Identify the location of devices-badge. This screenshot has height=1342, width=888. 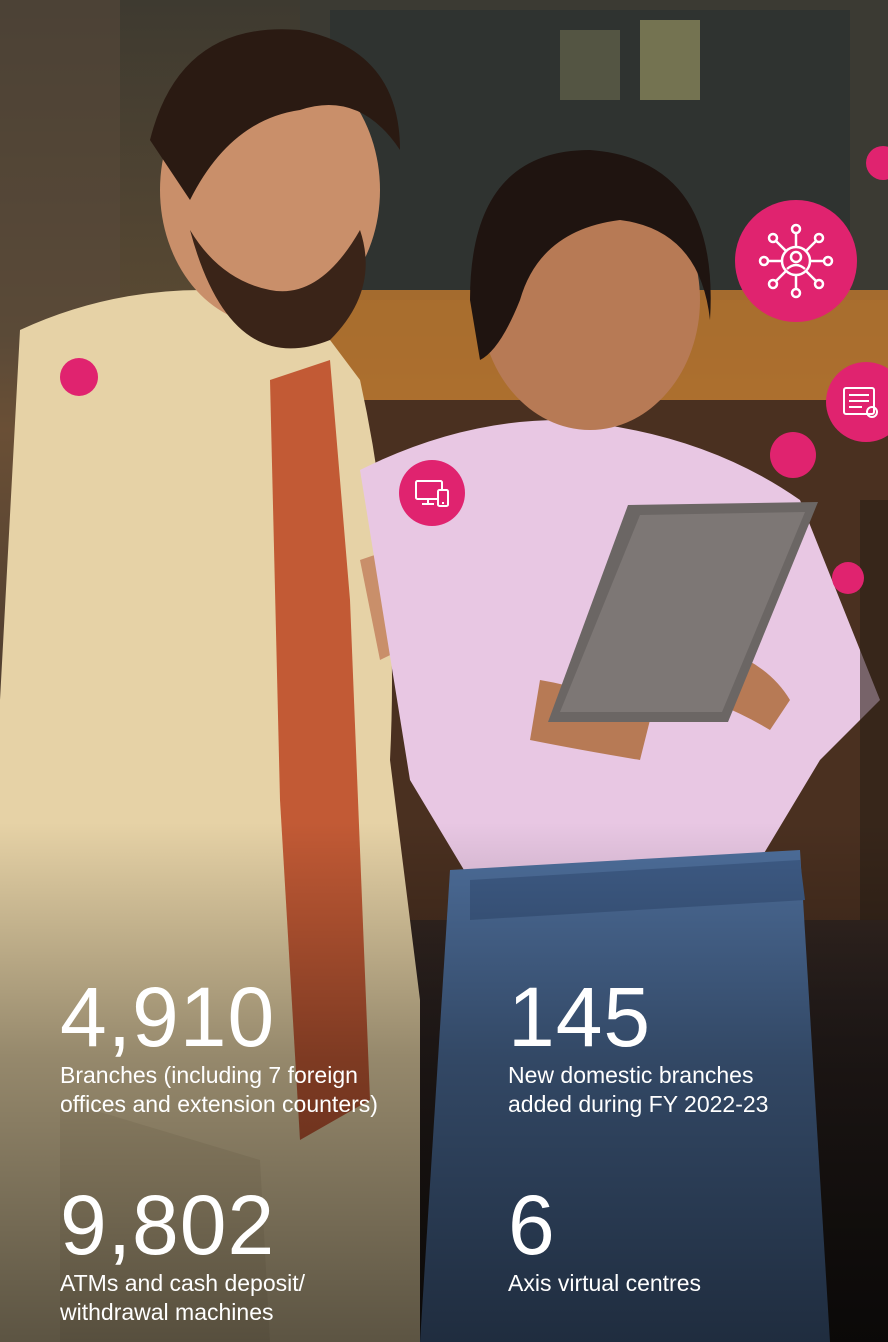
(432, 493).